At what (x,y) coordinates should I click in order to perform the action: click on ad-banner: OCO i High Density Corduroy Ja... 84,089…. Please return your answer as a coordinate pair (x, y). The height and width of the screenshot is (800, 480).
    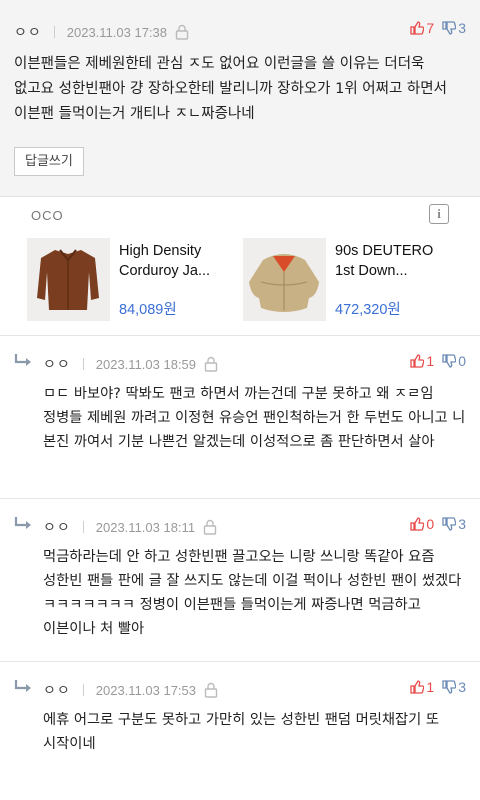
    Looking at the image, I should click on (240, 267).